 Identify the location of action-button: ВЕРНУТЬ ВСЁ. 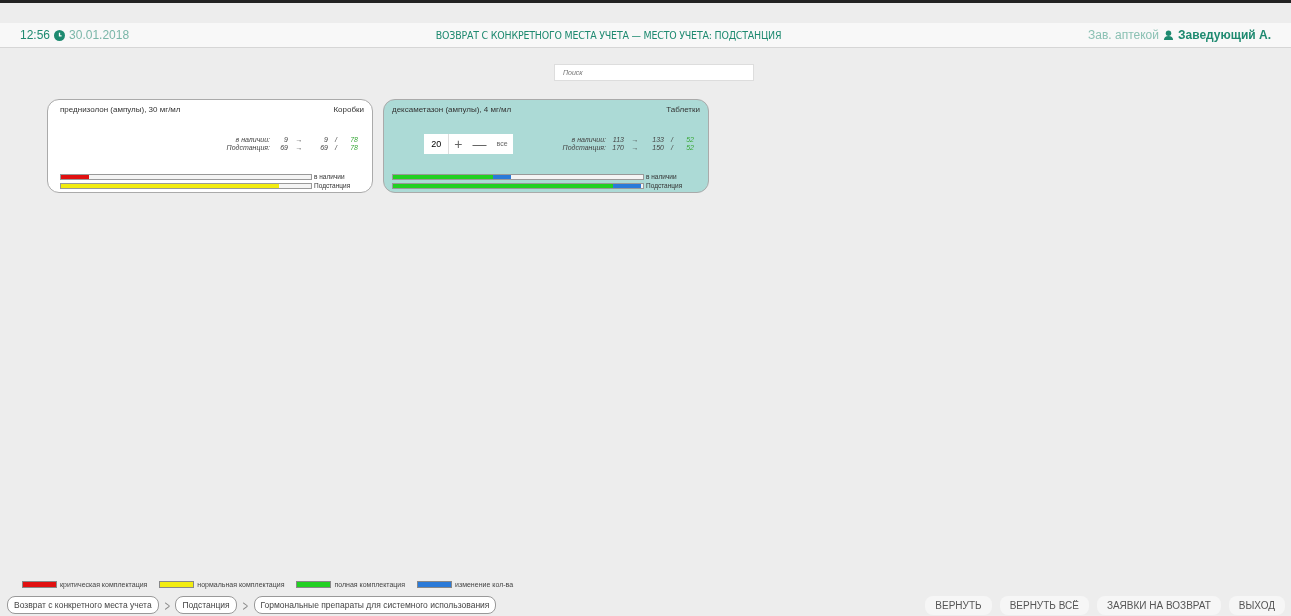
(1044, 605).